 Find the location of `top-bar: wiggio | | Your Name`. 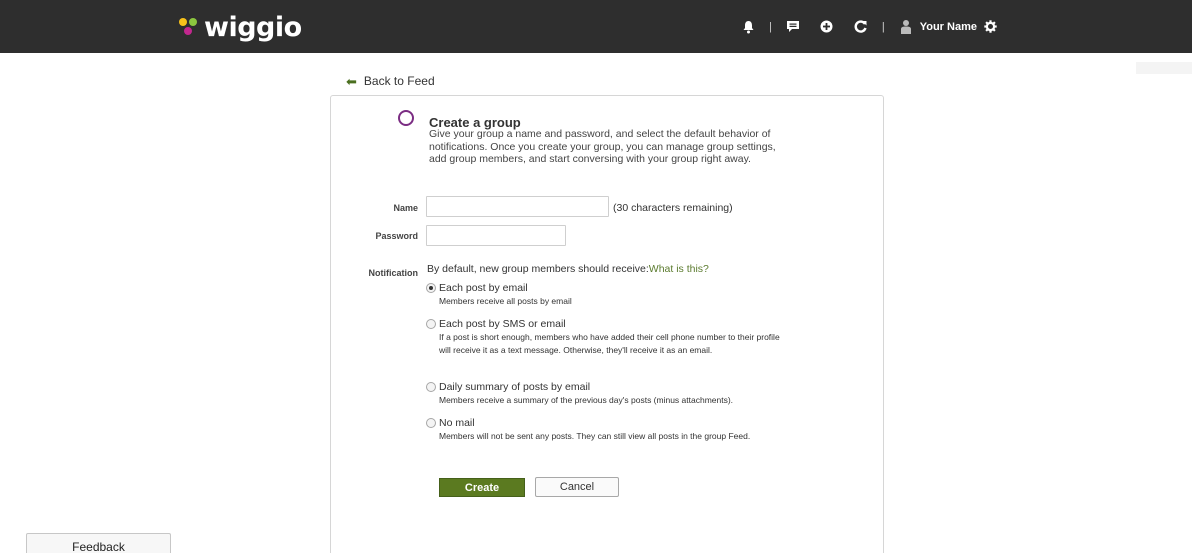

top-bar: wiggio | | Your Name is located at coordinates (596, 26).